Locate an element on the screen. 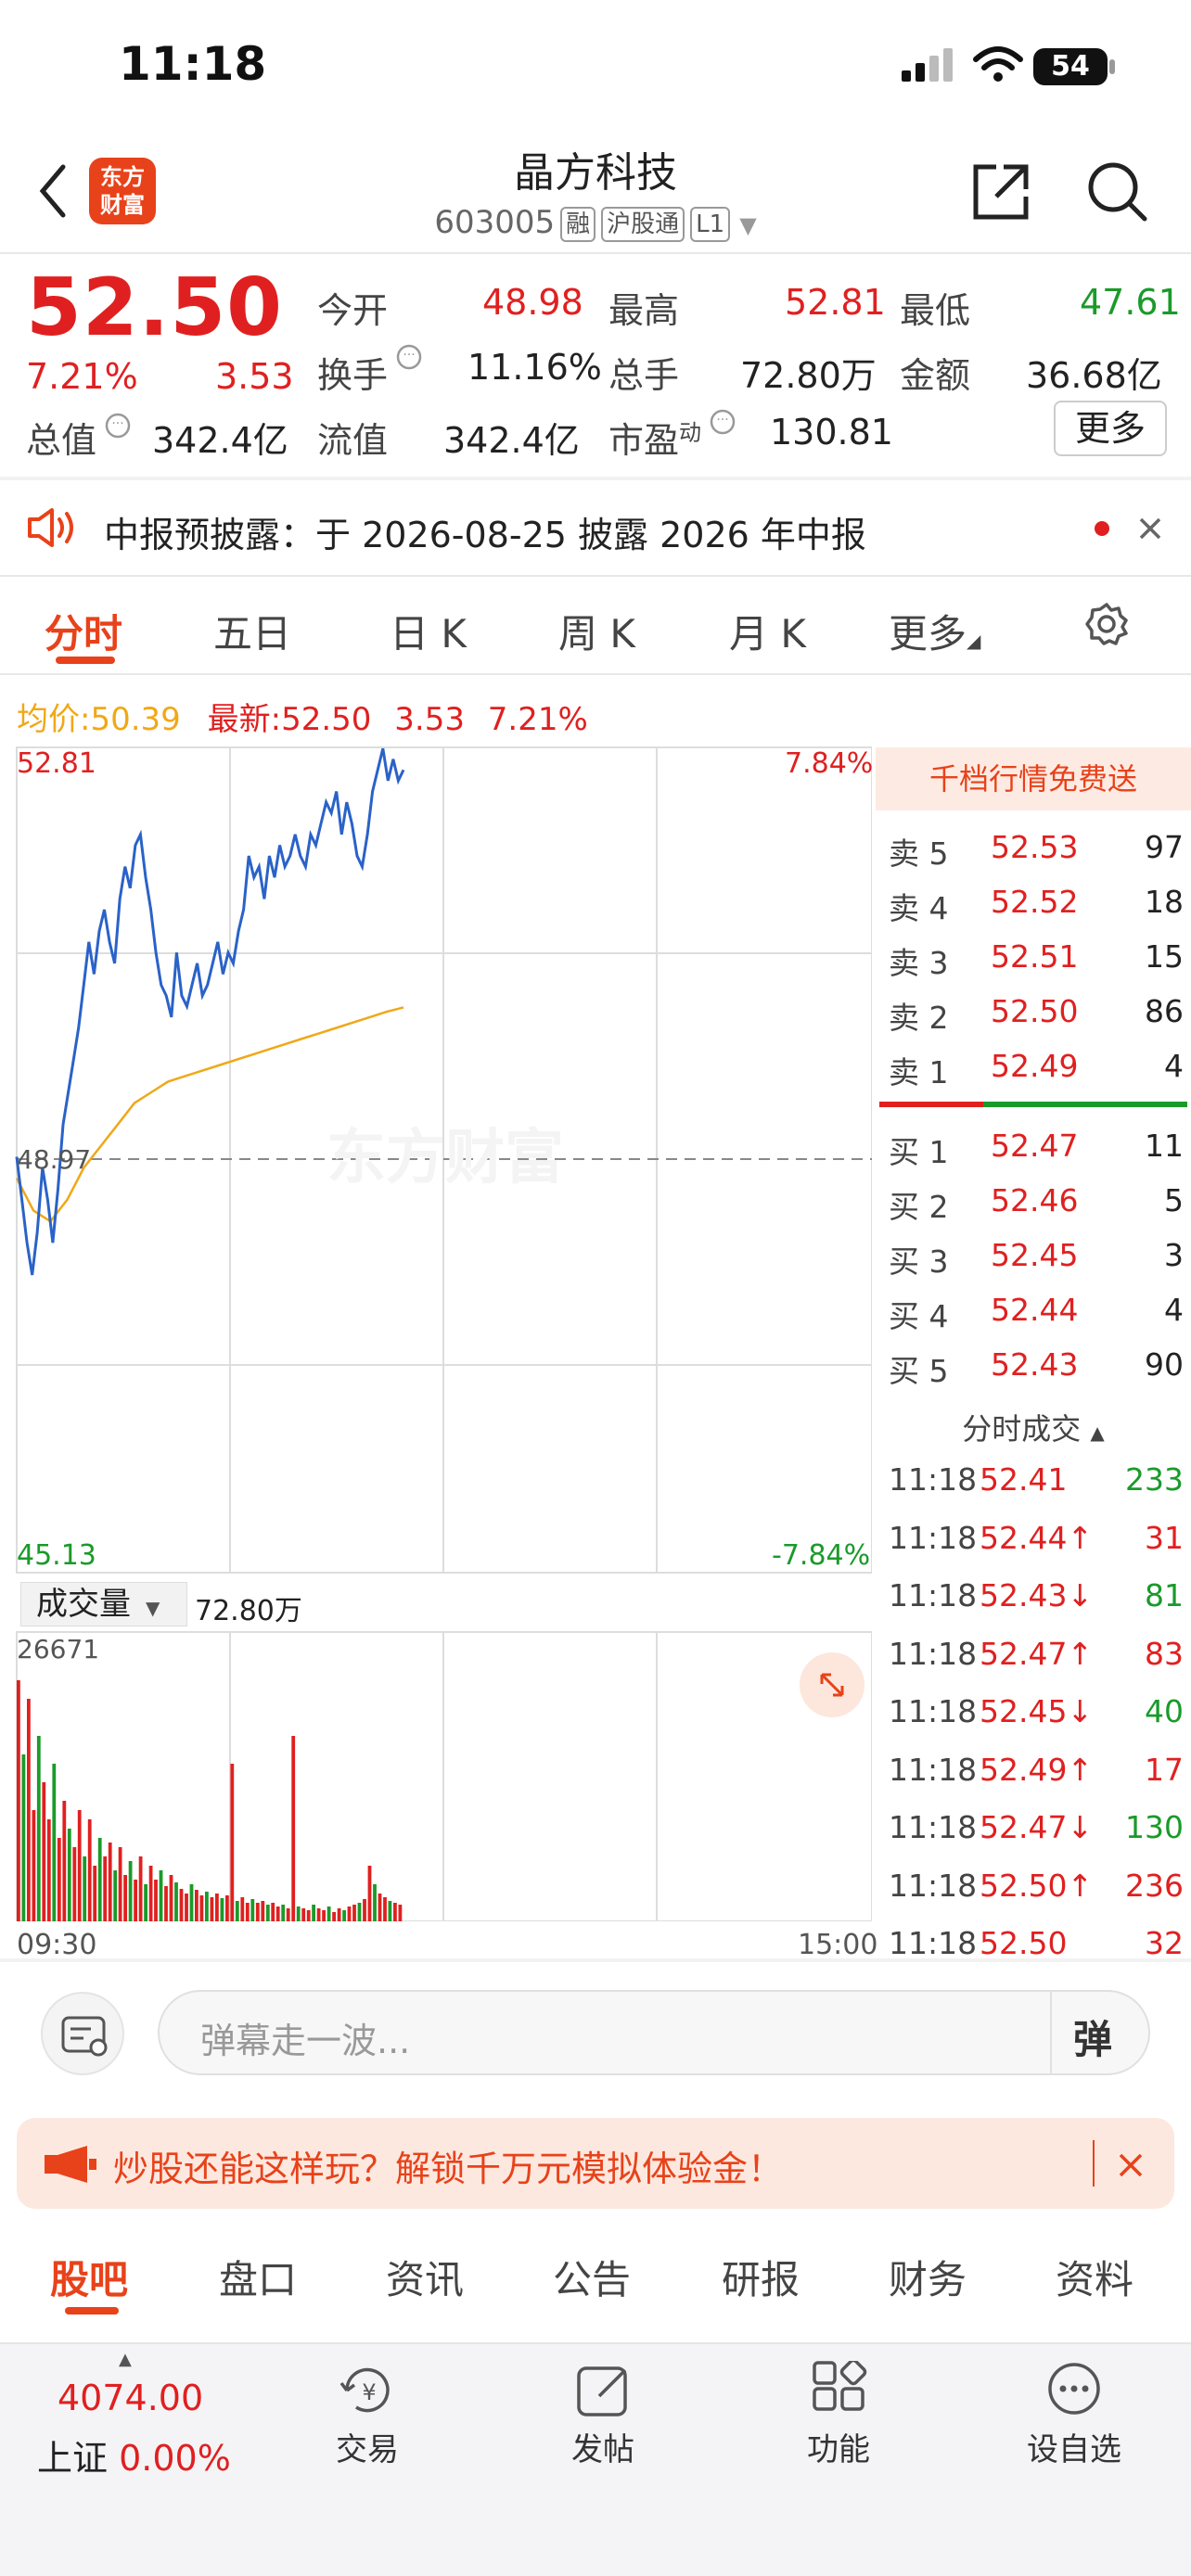 The width and height of the screenshot is (1191, 2576). tab-weekly-k: 周 K is located at coordinates (597, 631).